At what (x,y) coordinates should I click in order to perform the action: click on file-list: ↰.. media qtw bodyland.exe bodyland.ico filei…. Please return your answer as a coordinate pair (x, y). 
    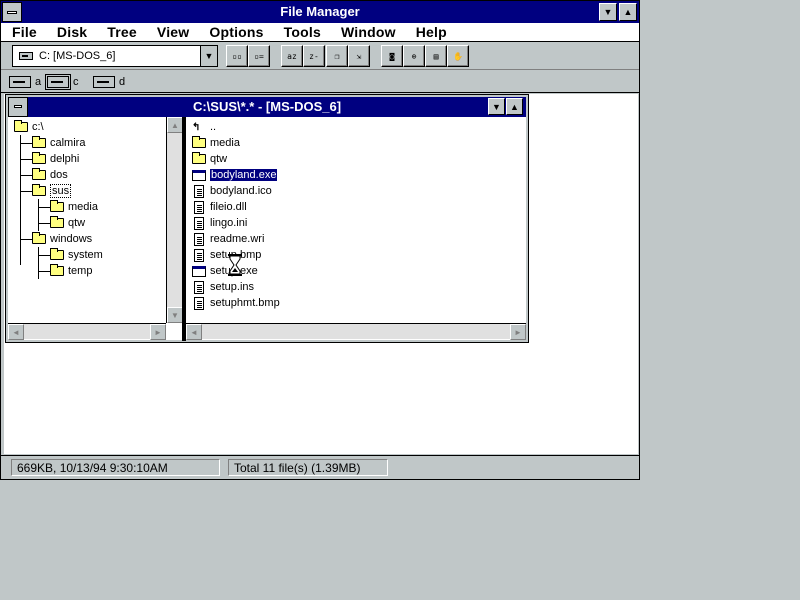
    Looking at the image, I should click on (347, 220).